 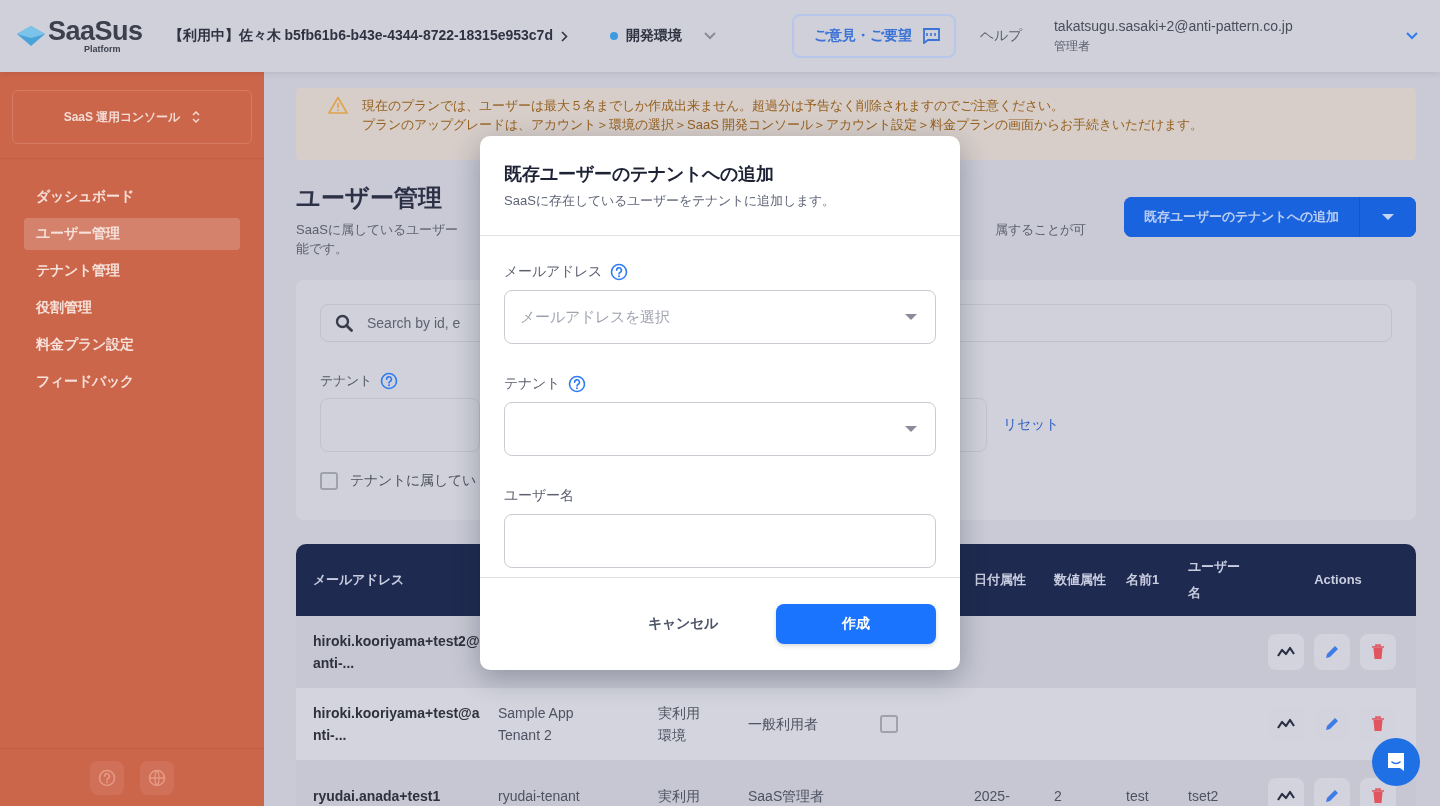 I want to click on input-field, so click(x=720, y=541).